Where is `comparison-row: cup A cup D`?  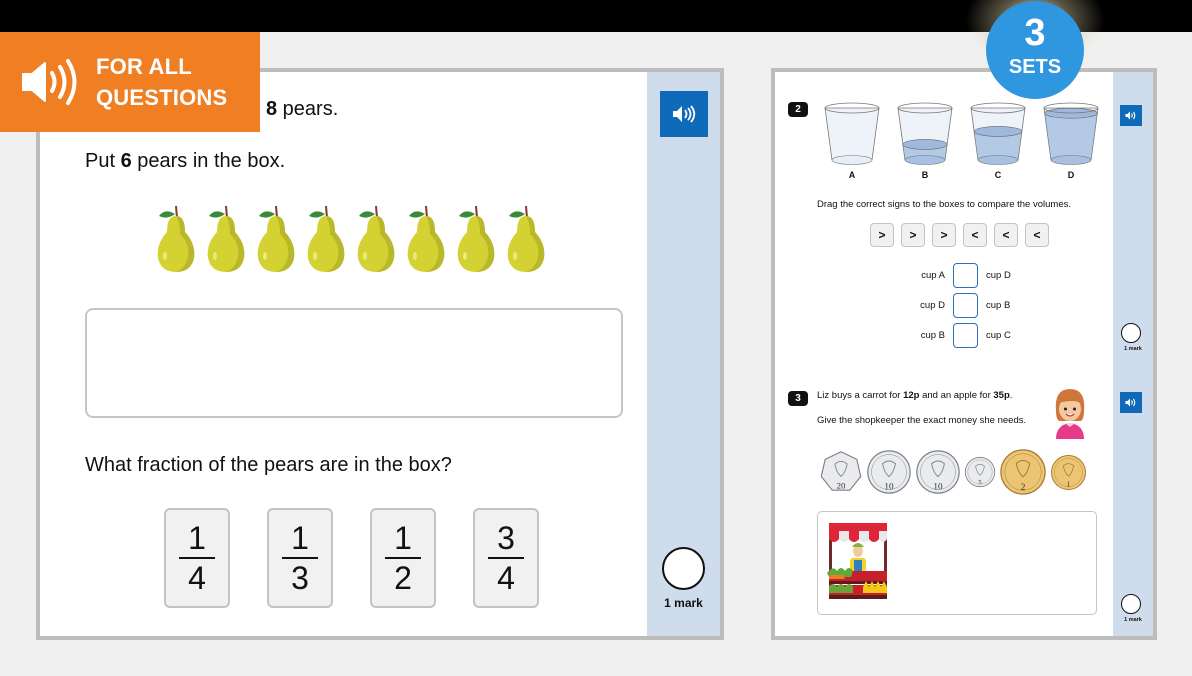
comparison-row: cup A cup D is located at coordinates (958, 275).